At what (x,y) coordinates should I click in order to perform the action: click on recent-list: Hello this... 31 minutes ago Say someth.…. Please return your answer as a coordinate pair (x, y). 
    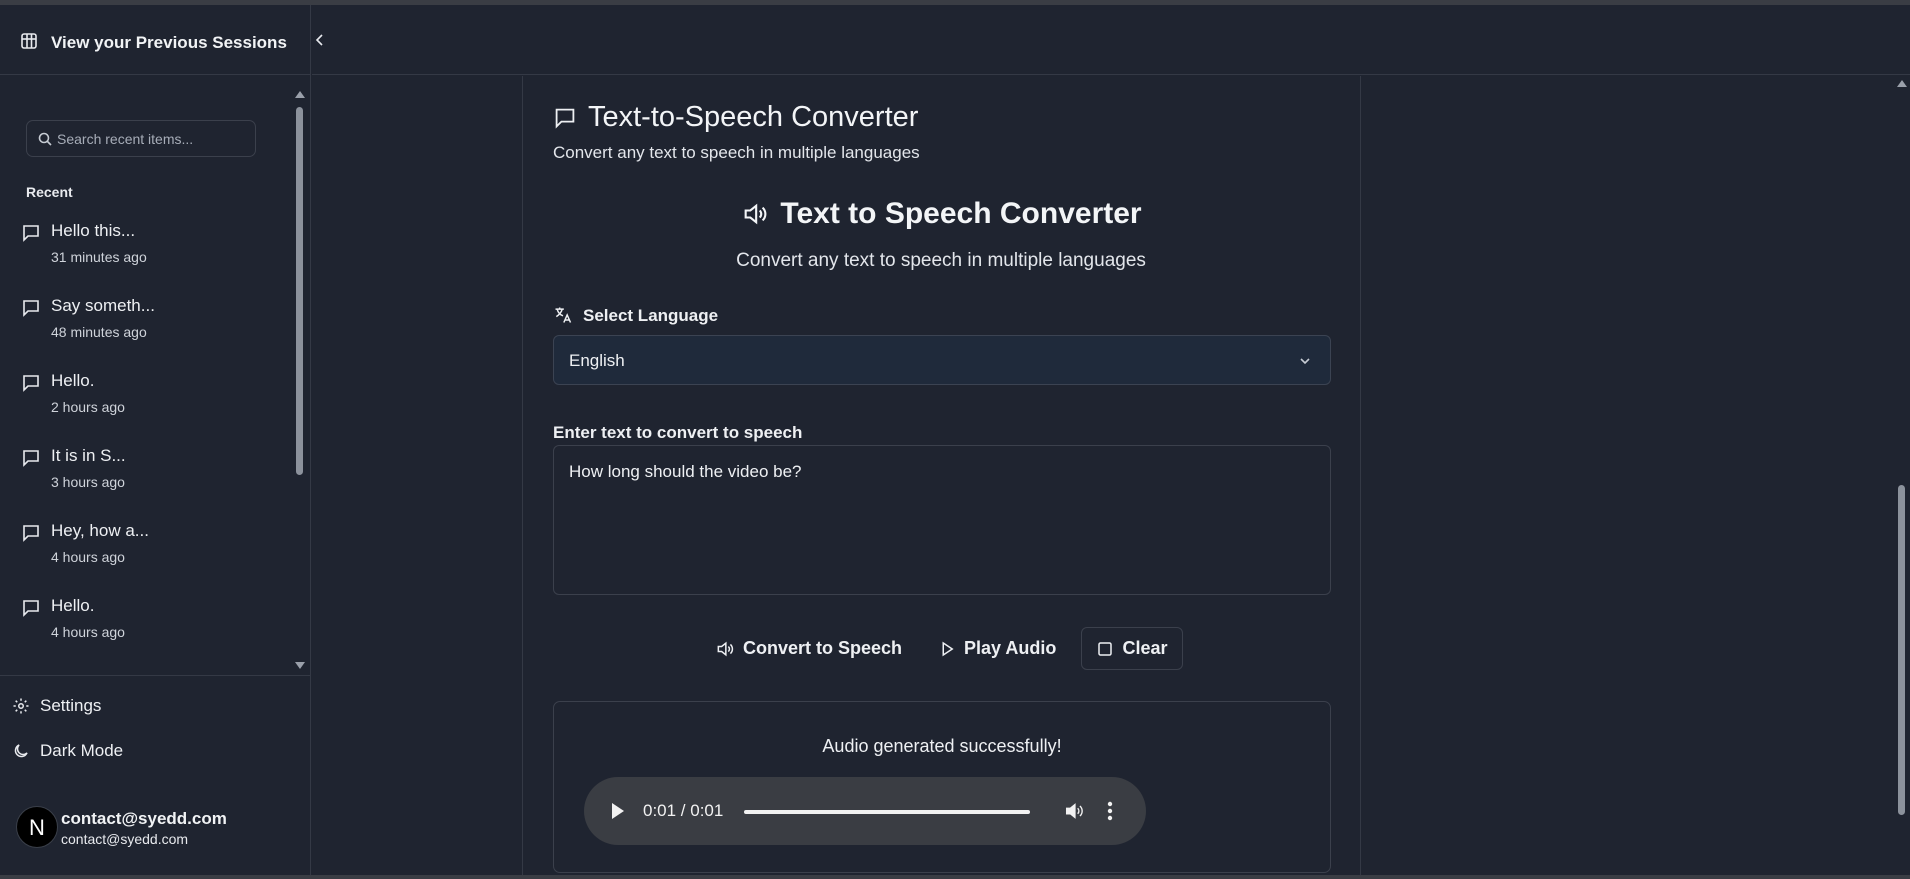
    Looking at the image, I should click on (145, 445).